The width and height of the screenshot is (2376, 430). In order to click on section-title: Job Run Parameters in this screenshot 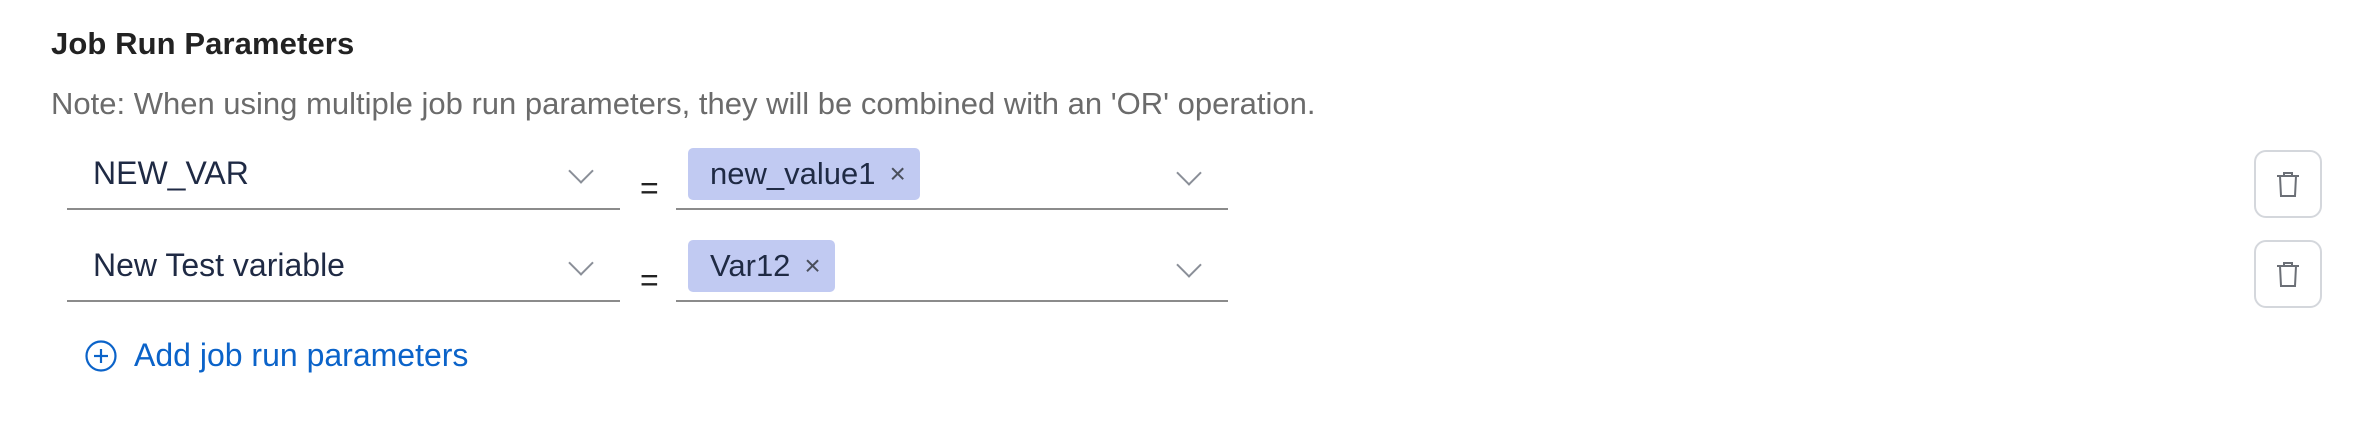, I will do `click(203, 43)`.